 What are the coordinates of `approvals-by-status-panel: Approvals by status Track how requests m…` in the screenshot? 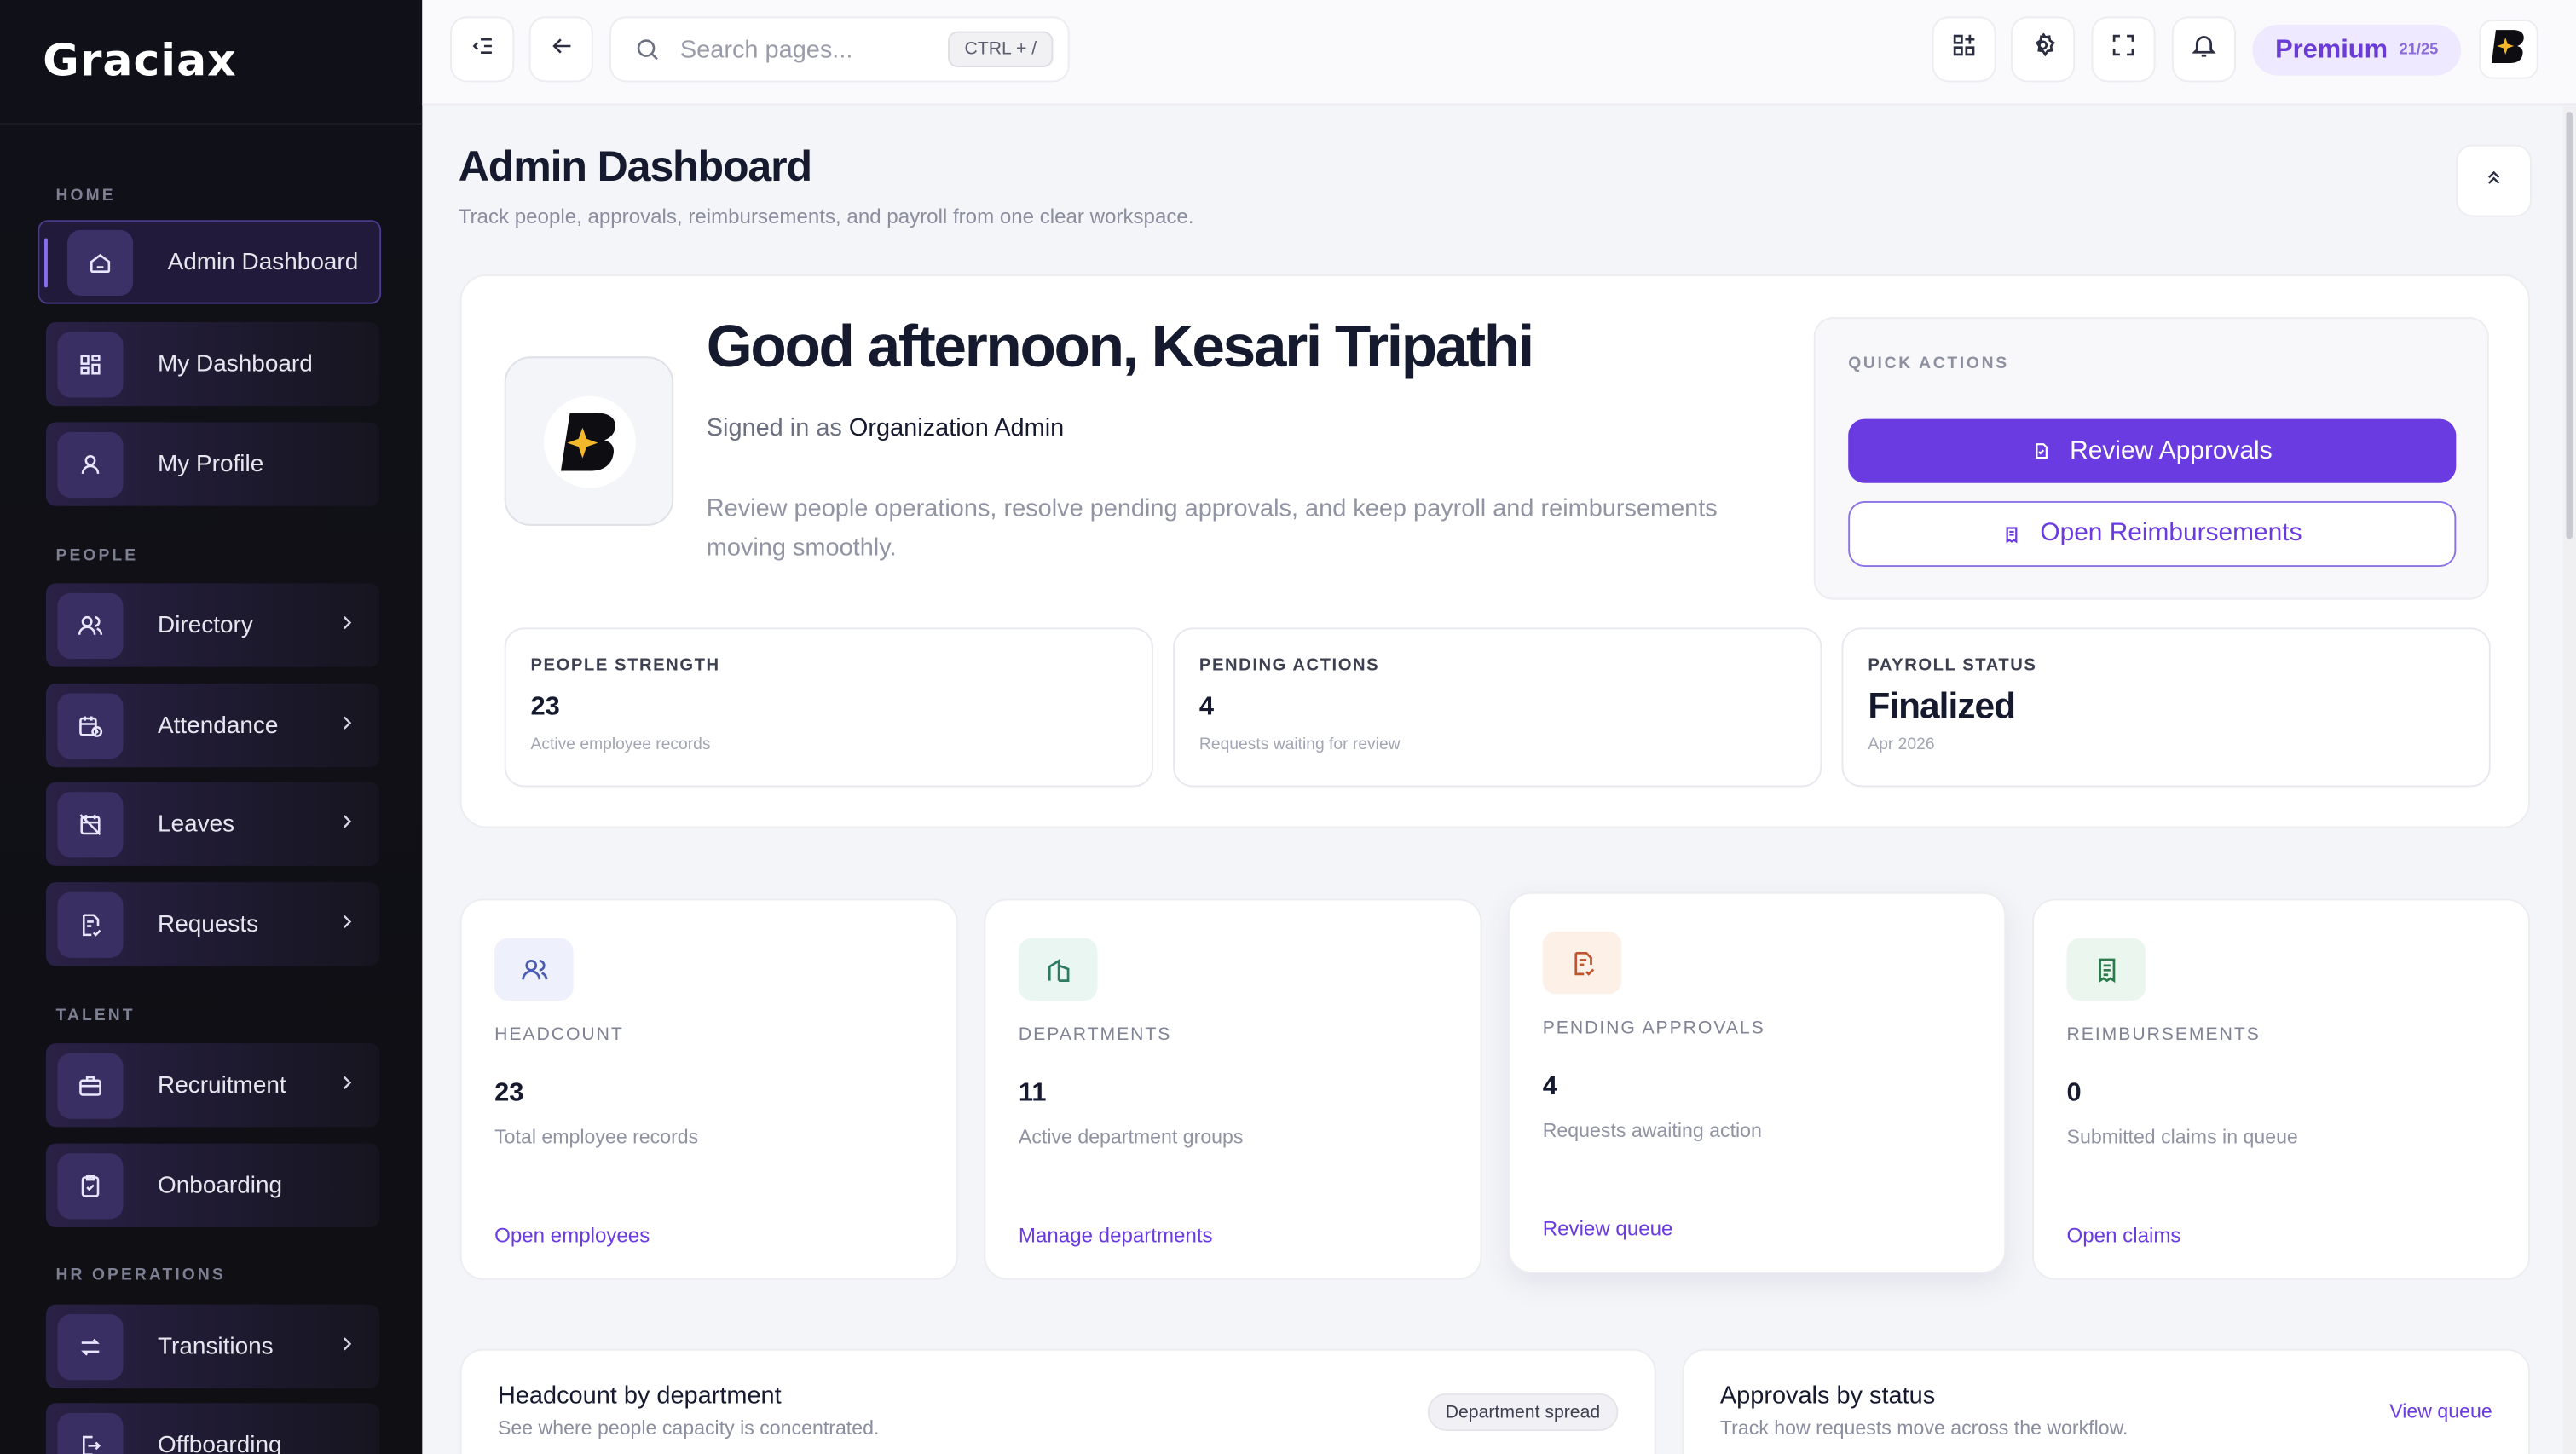 It's located at (2106, 1401).